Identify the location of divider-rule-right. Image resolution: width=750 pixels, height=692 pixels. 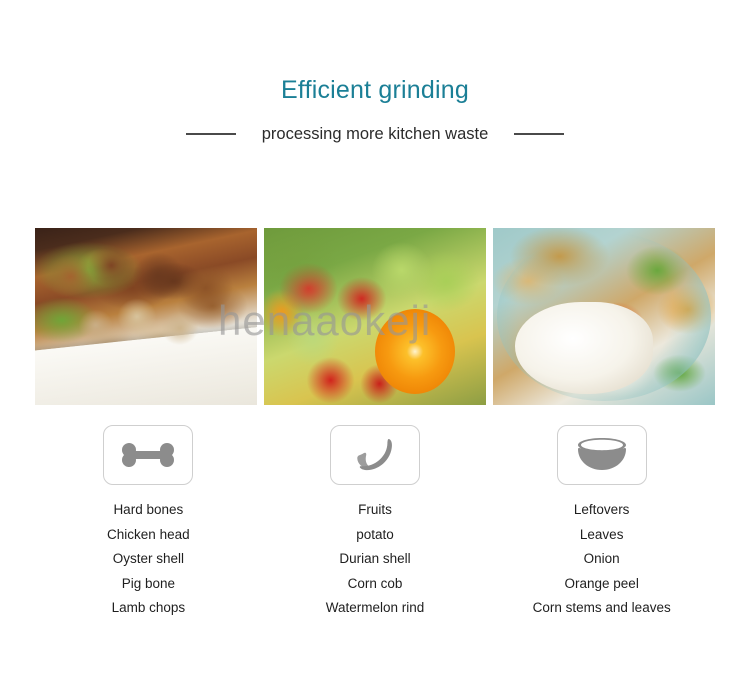
(539, 134).